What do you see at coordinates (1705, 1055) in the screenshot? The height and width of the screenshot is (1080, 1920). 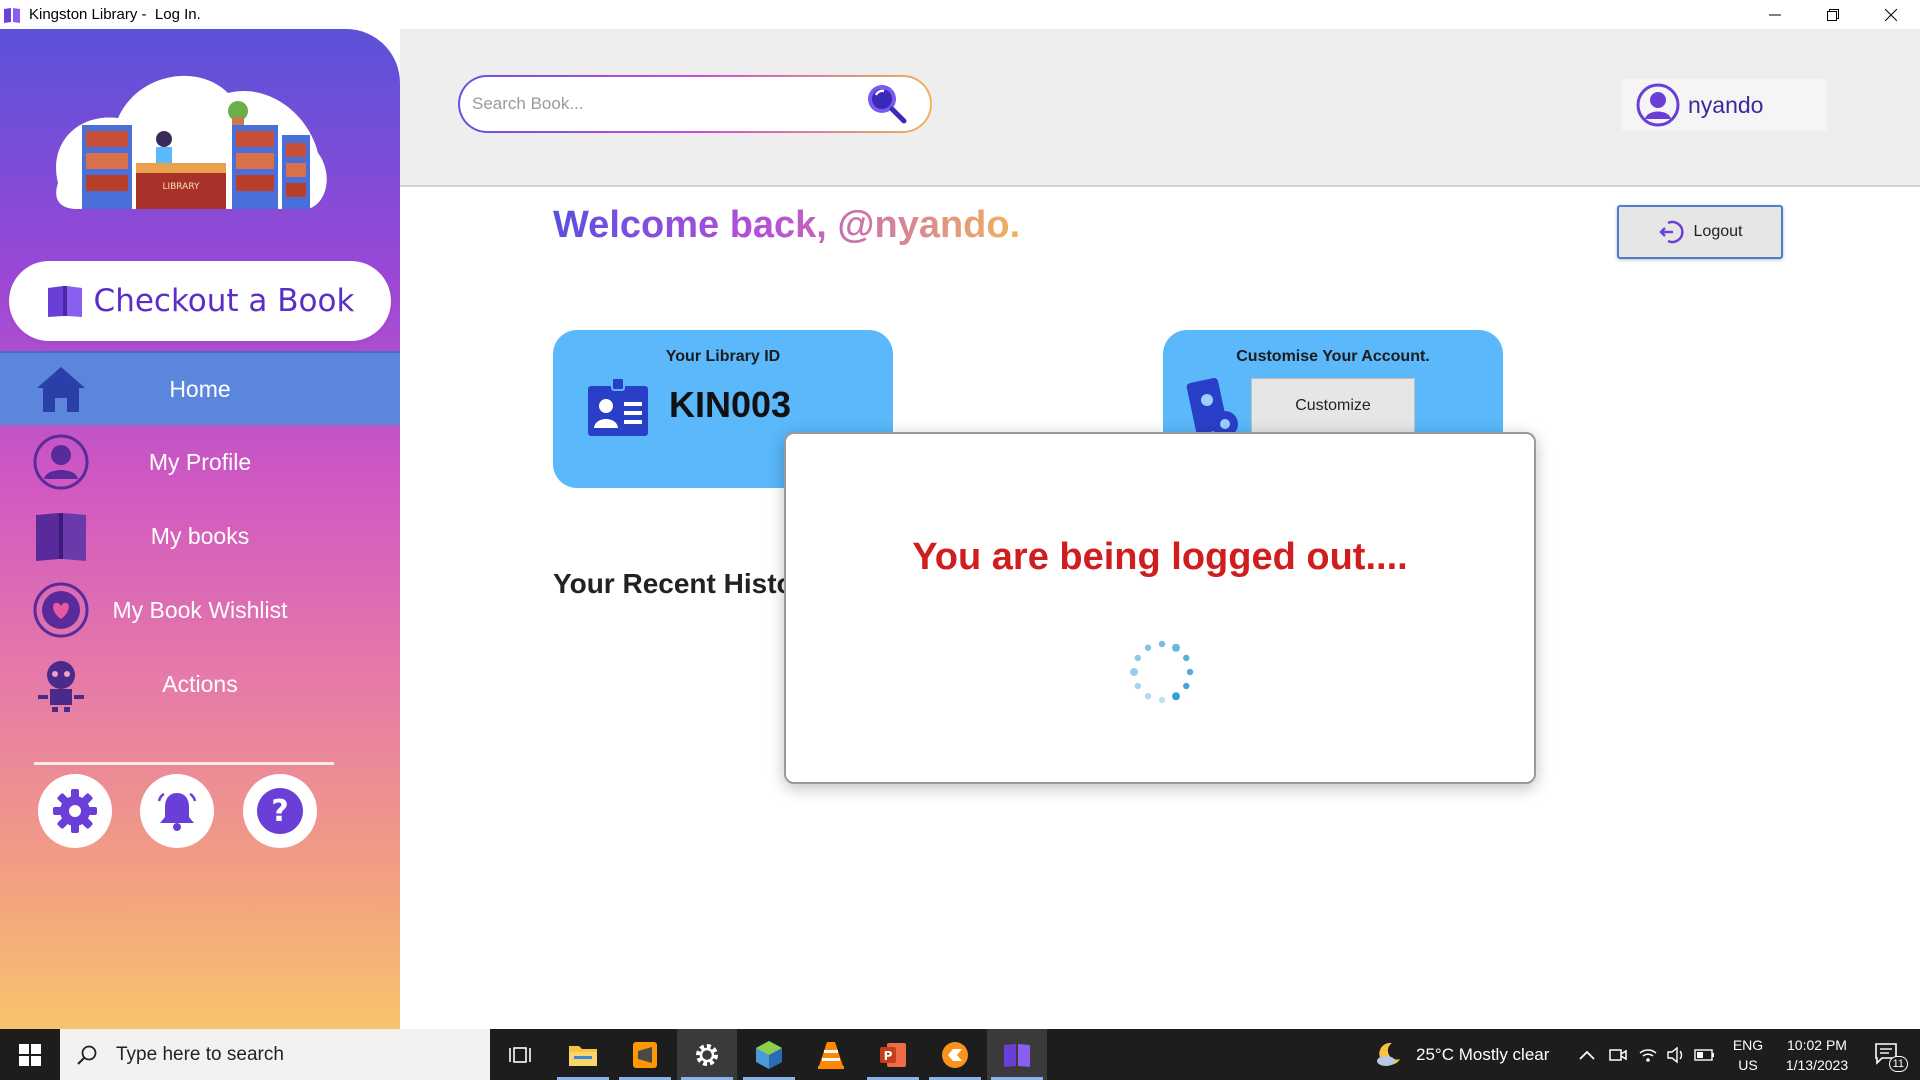 I see `battery-icon` at bounding box center [1705, 1055].